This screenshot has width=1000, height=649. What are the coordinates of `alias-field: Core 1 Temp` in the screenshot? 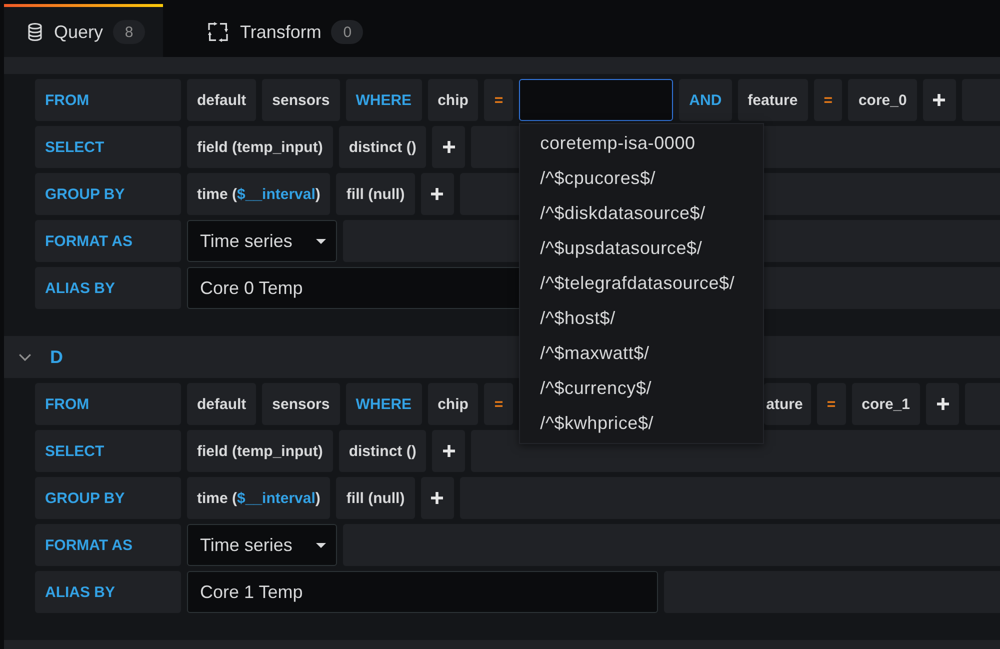 It's located at (422, 592).